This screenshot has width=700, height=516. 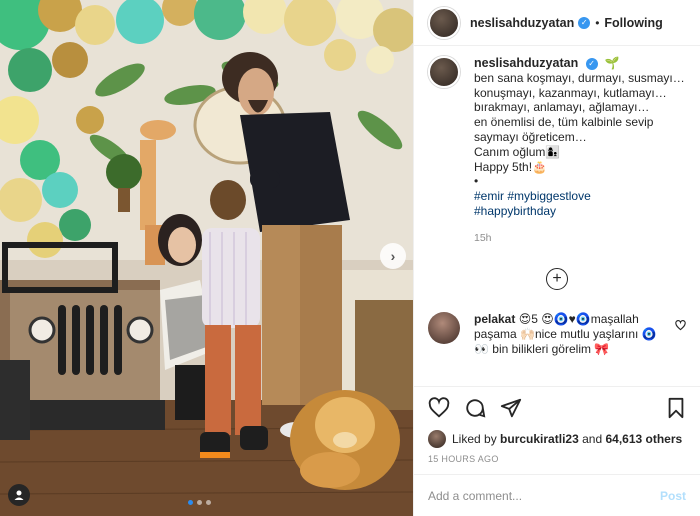 I want to click on post-header: neslisahduzyatan ✓ • Following, so click(x=557, y=23).